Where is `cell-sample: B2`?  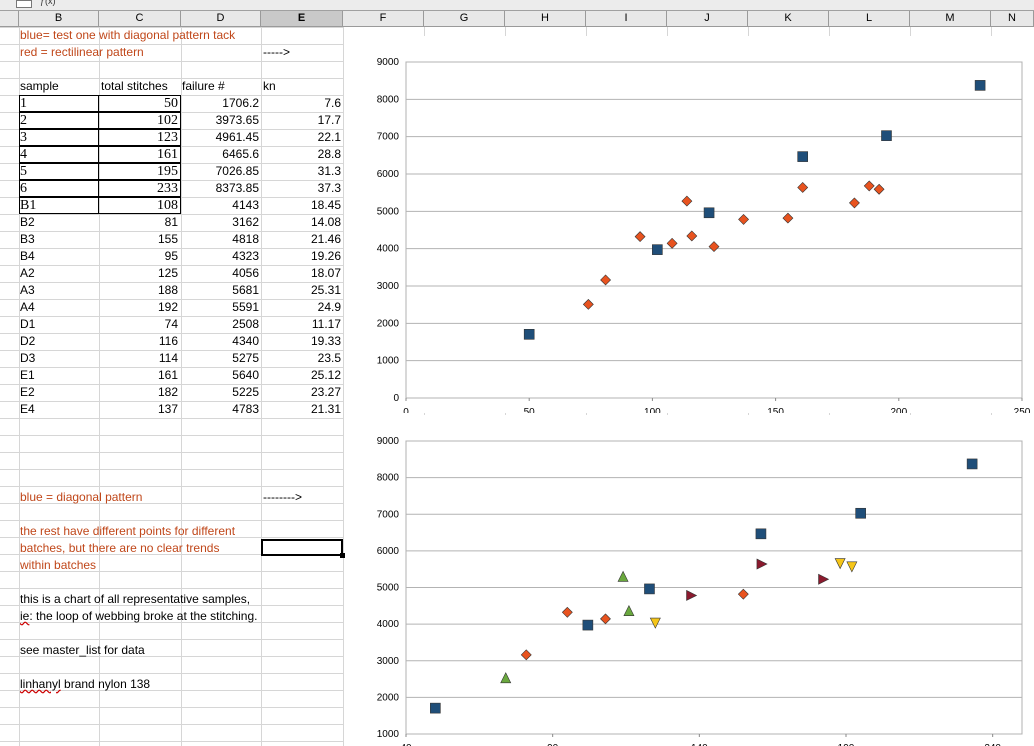
cell-sample: B2 is located at coordinates (59, 222).